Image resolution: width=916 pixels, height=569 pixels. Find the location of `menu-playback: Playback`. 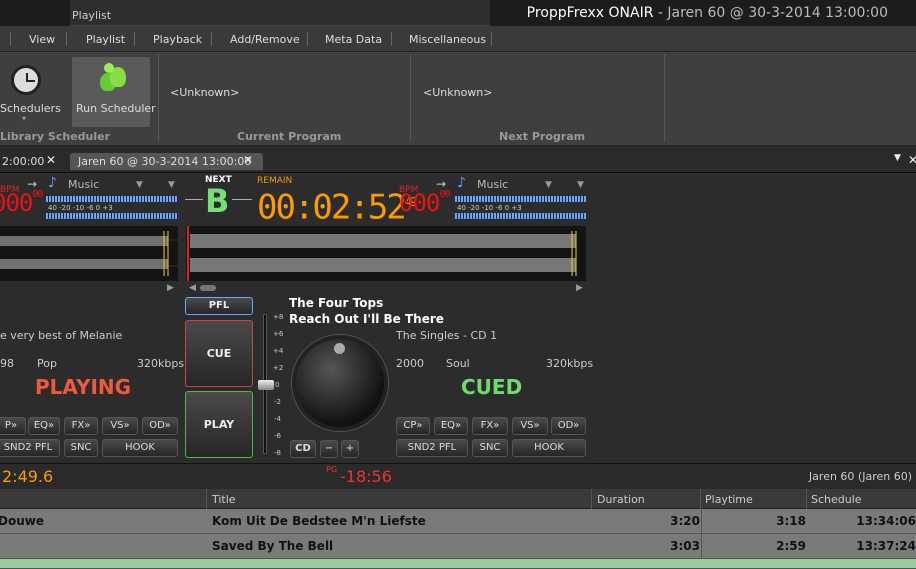

menu-playback: Playback is located at coordinates (177, 39).